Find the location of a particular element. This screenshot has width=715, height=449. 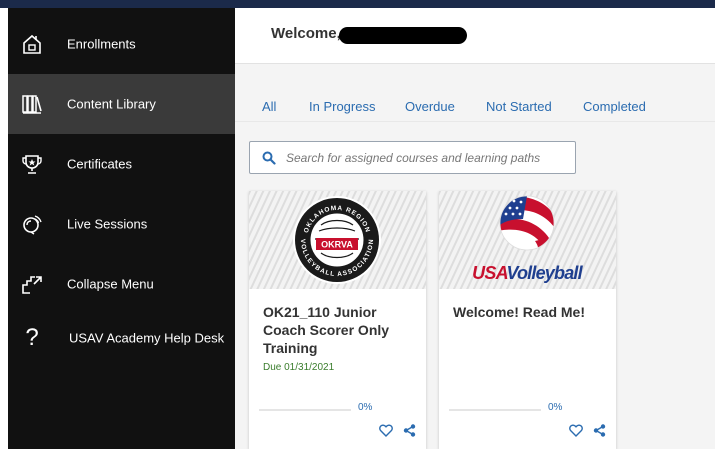

course-title: Welcome! Read Me! is located at coordinates (530, 312).